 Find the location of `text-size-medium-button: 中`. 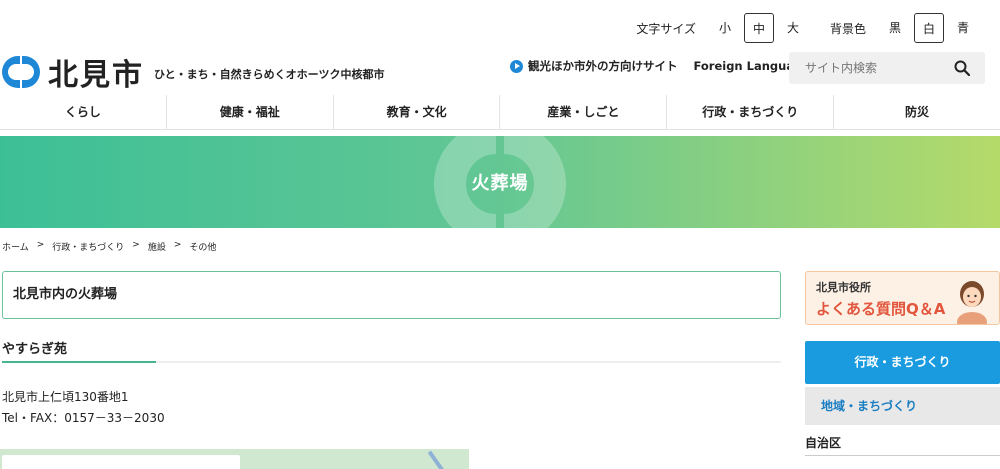

text-size-medium-button: 中 is located at coordinates (758, 28).